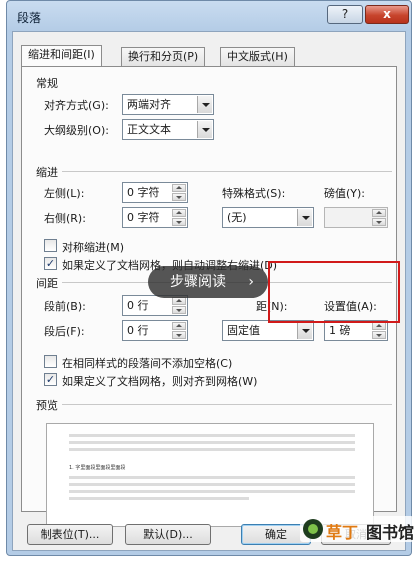 The image size is (418, 563). What do you see at coordinates (147, 363) in the screenshot?
I see `no-space-same-style-label: 在相同样式的段落间不添加空格(C)` at bounding box center [147, 363].